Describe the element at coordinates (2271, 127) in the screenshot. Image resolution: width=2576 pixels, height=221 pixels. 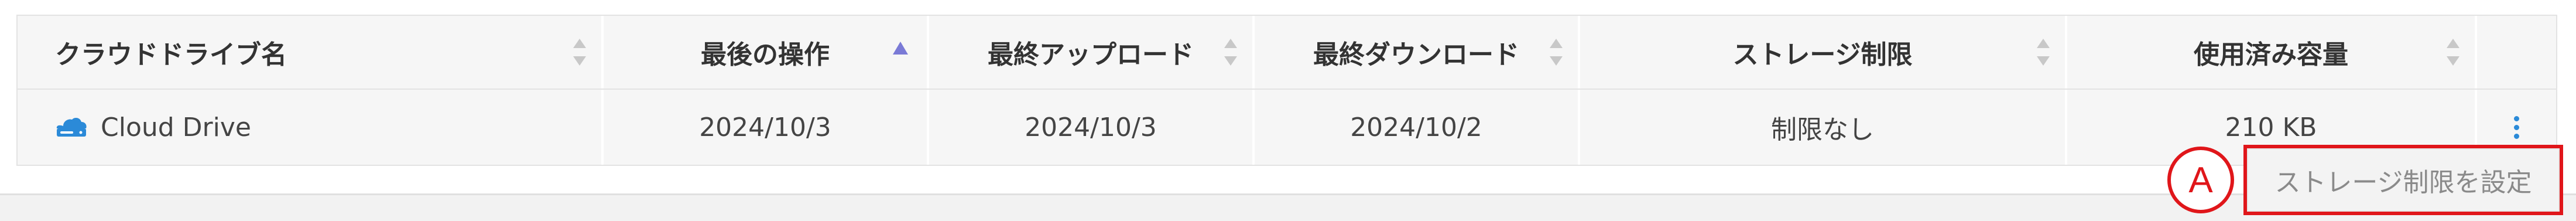
I see `used-capacity-value: 210 KB` at that location.